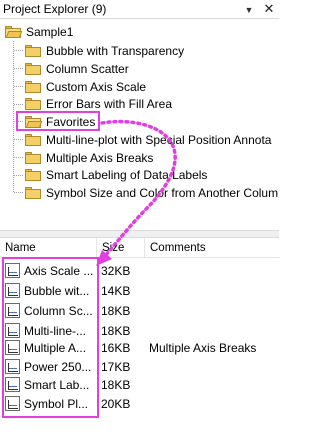 The height and width of the screenshot is (436, 320). What do you see at coordinates (139, 9) in the screenshot?
I see `title-bar: Project Explorer (9) ▼ ✕` at bounding box center [139, 9].